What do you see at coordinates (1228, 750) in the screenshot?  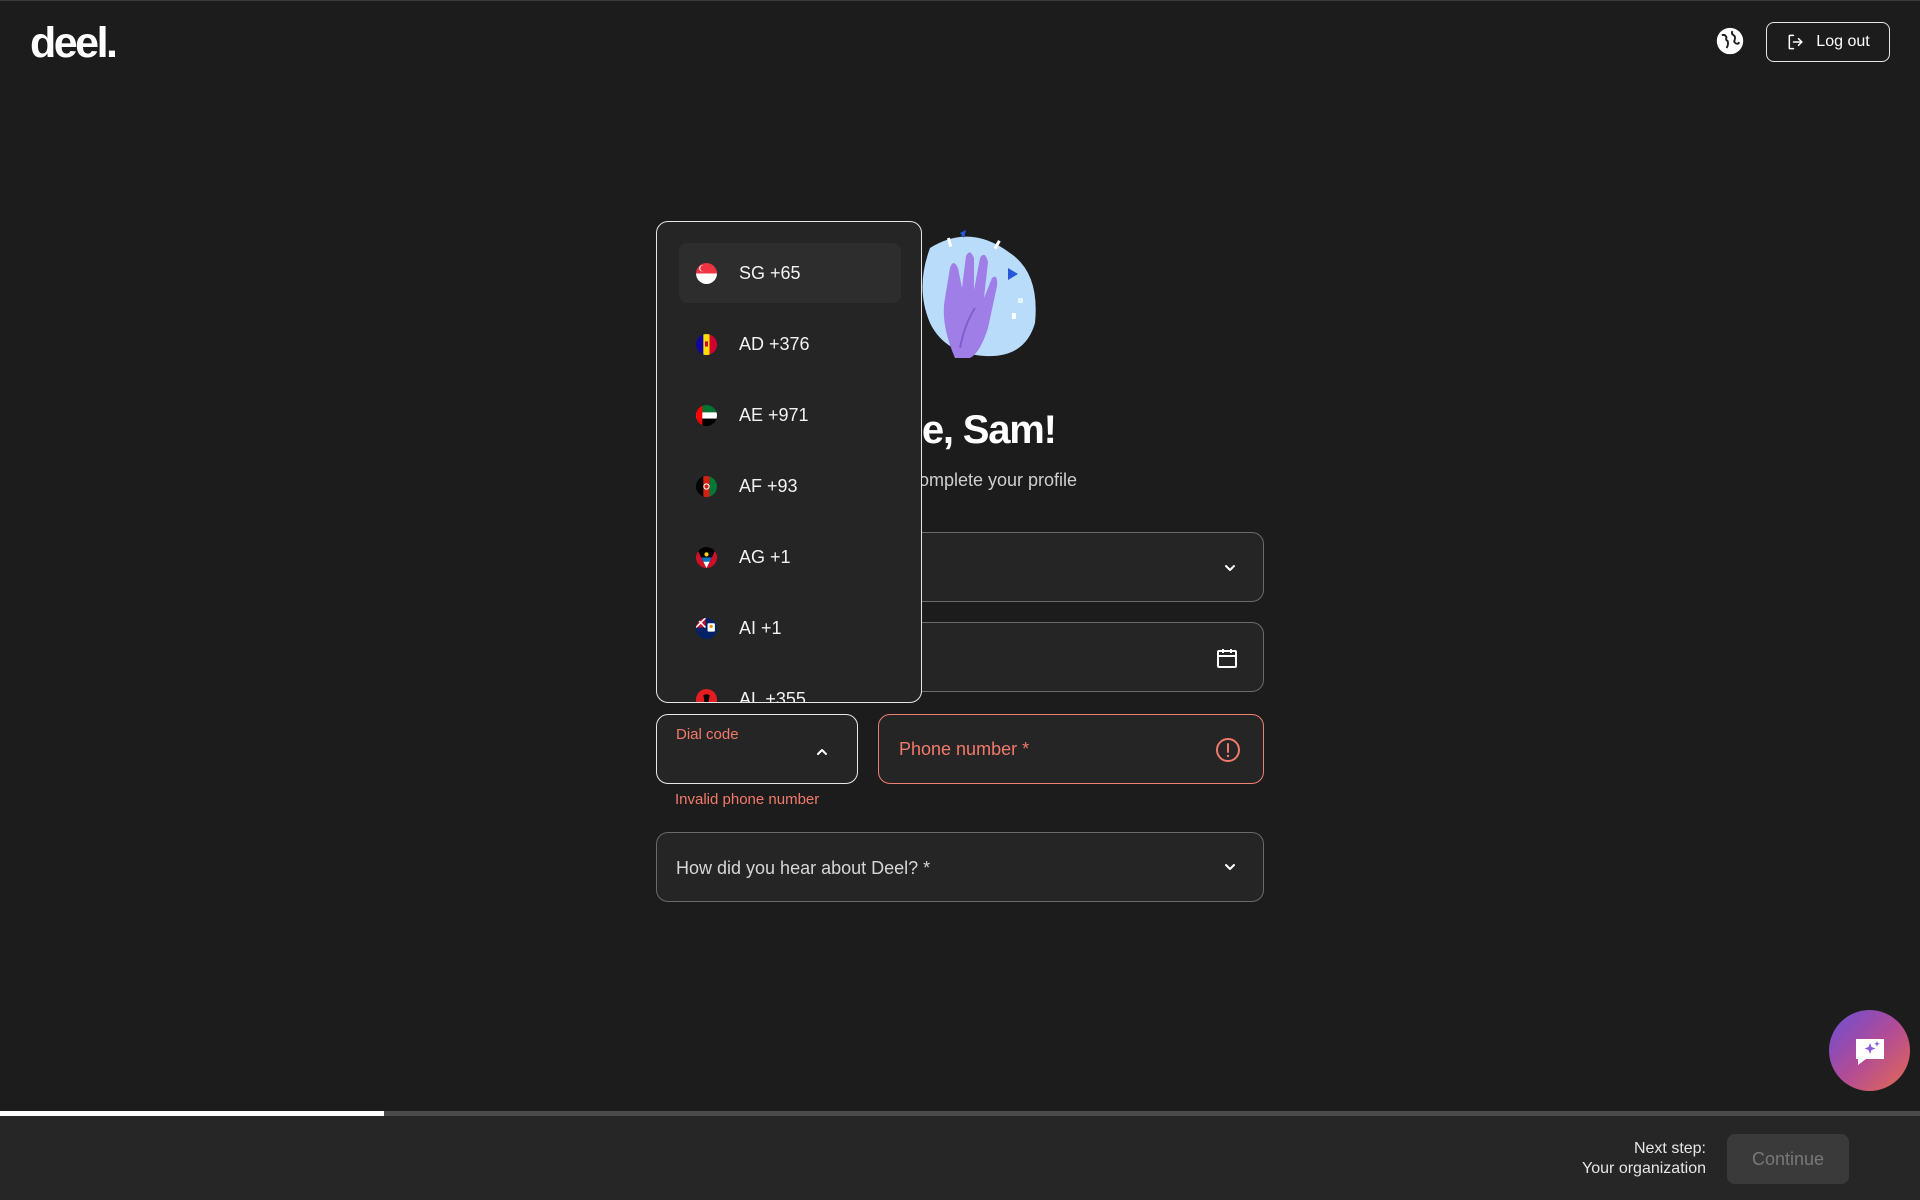 I see `error-icon` at bounding box center [1228, 750].